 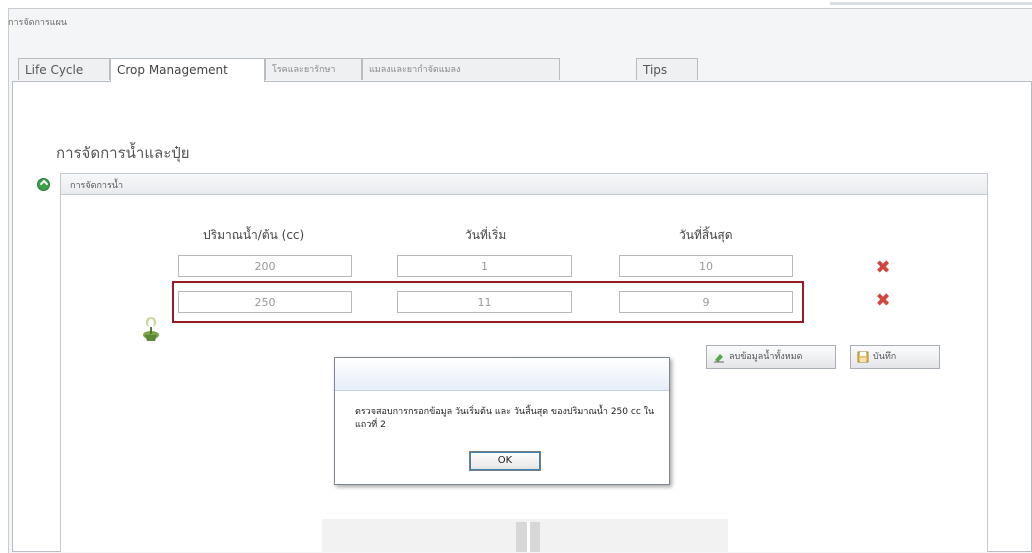 What do you see at coordinates (43, 184) in the screenshot?
I see `collapse-icon` at bounding box center [43, 184].